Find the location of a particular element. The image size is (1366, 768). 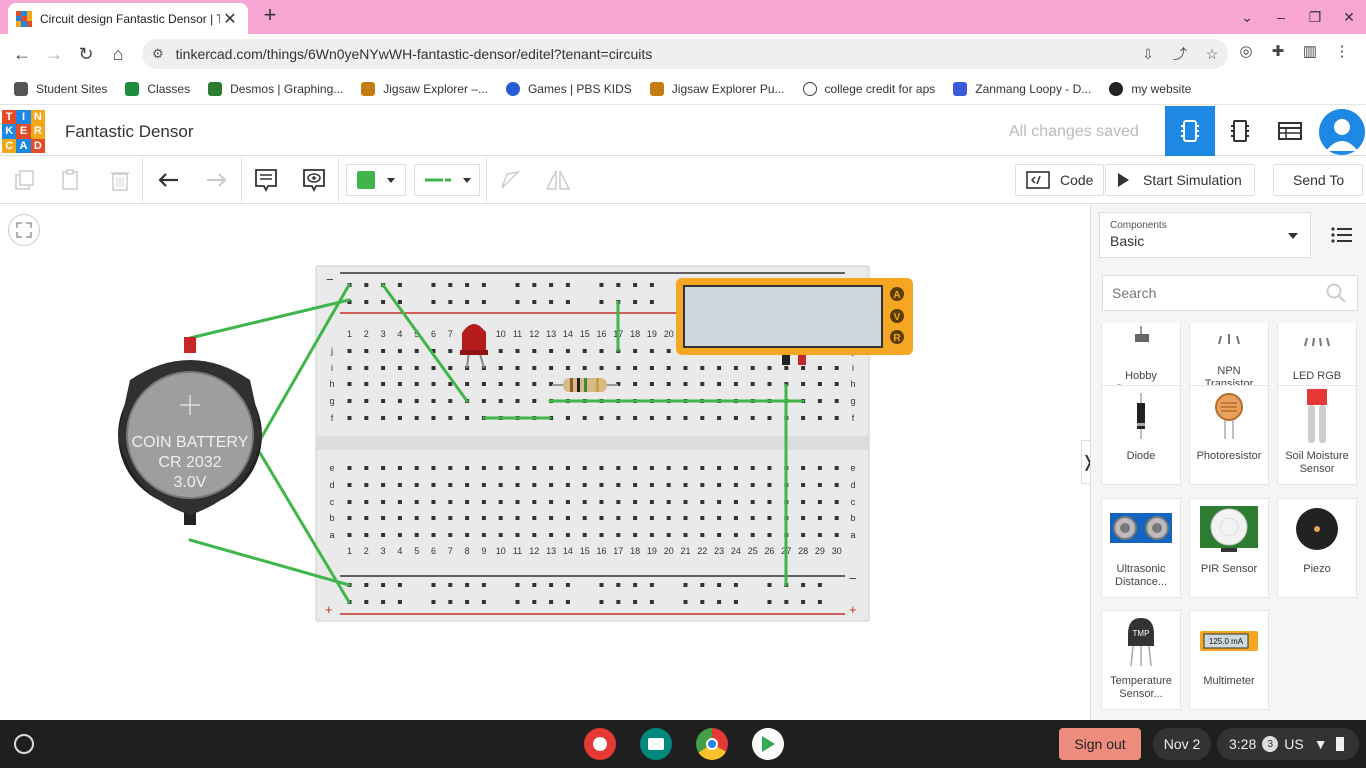

component-card: 125.0 mA Multimeter is located at coordinates (1229, 660).